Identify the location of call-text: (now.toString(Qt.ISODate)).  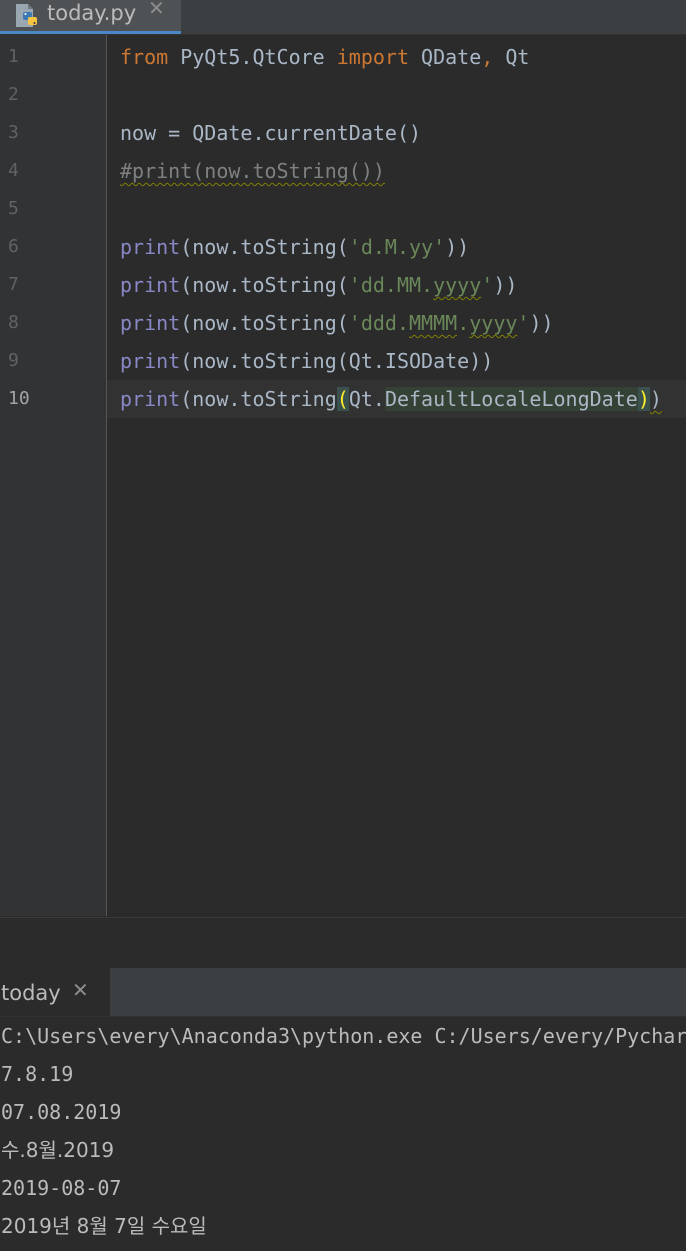
(337, 361).